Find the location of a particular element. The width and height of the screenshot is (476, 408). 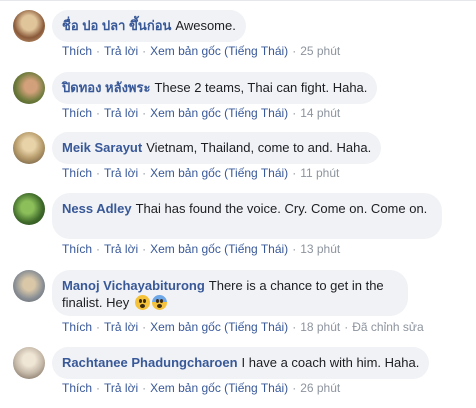

timestamp: 25 phút is located at coordinates (320, 51).